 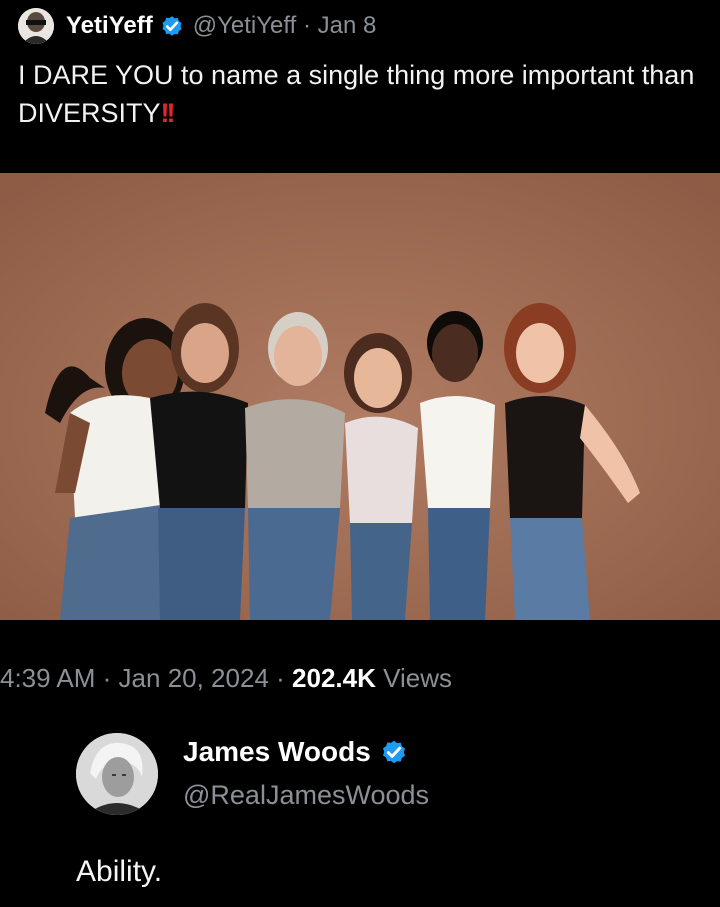 I want to click on reply-author-header: James Woods, so click(x=296, y=752).